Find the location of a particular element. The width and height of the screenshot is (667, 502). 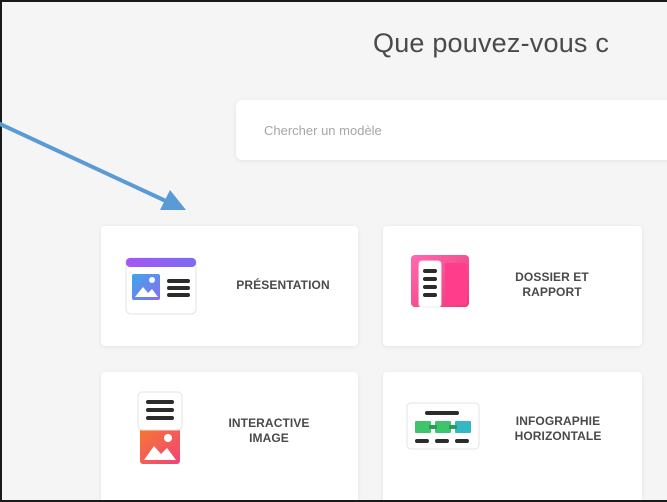

interactive-image-icon is located at coordinates (160, 427).